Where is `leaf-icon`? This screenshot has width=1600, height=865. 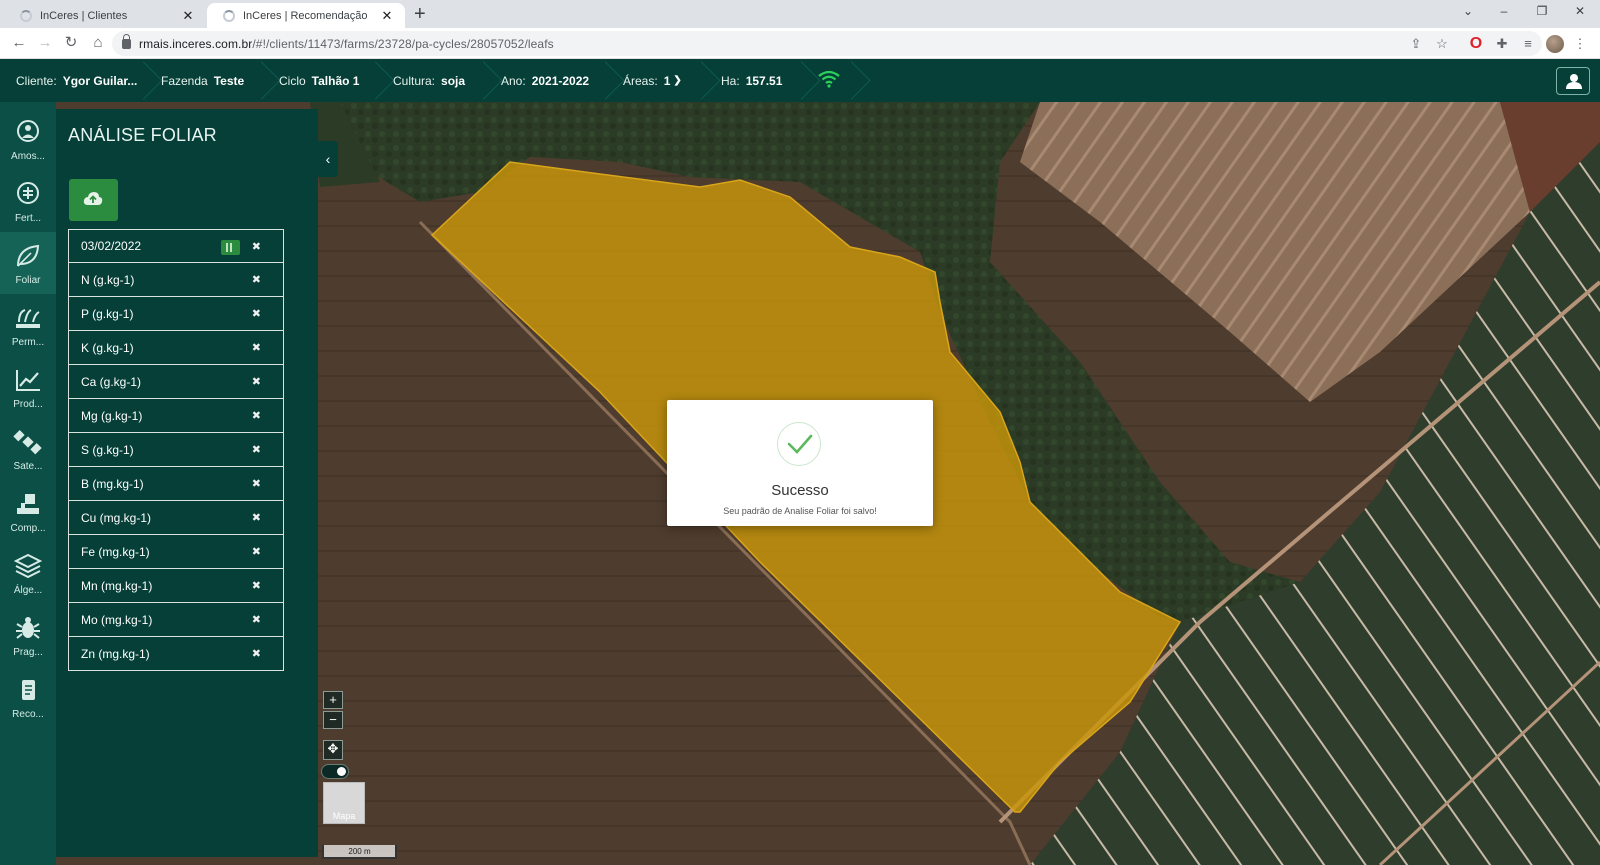
leaf-icon is located at coordinates (28, 255).